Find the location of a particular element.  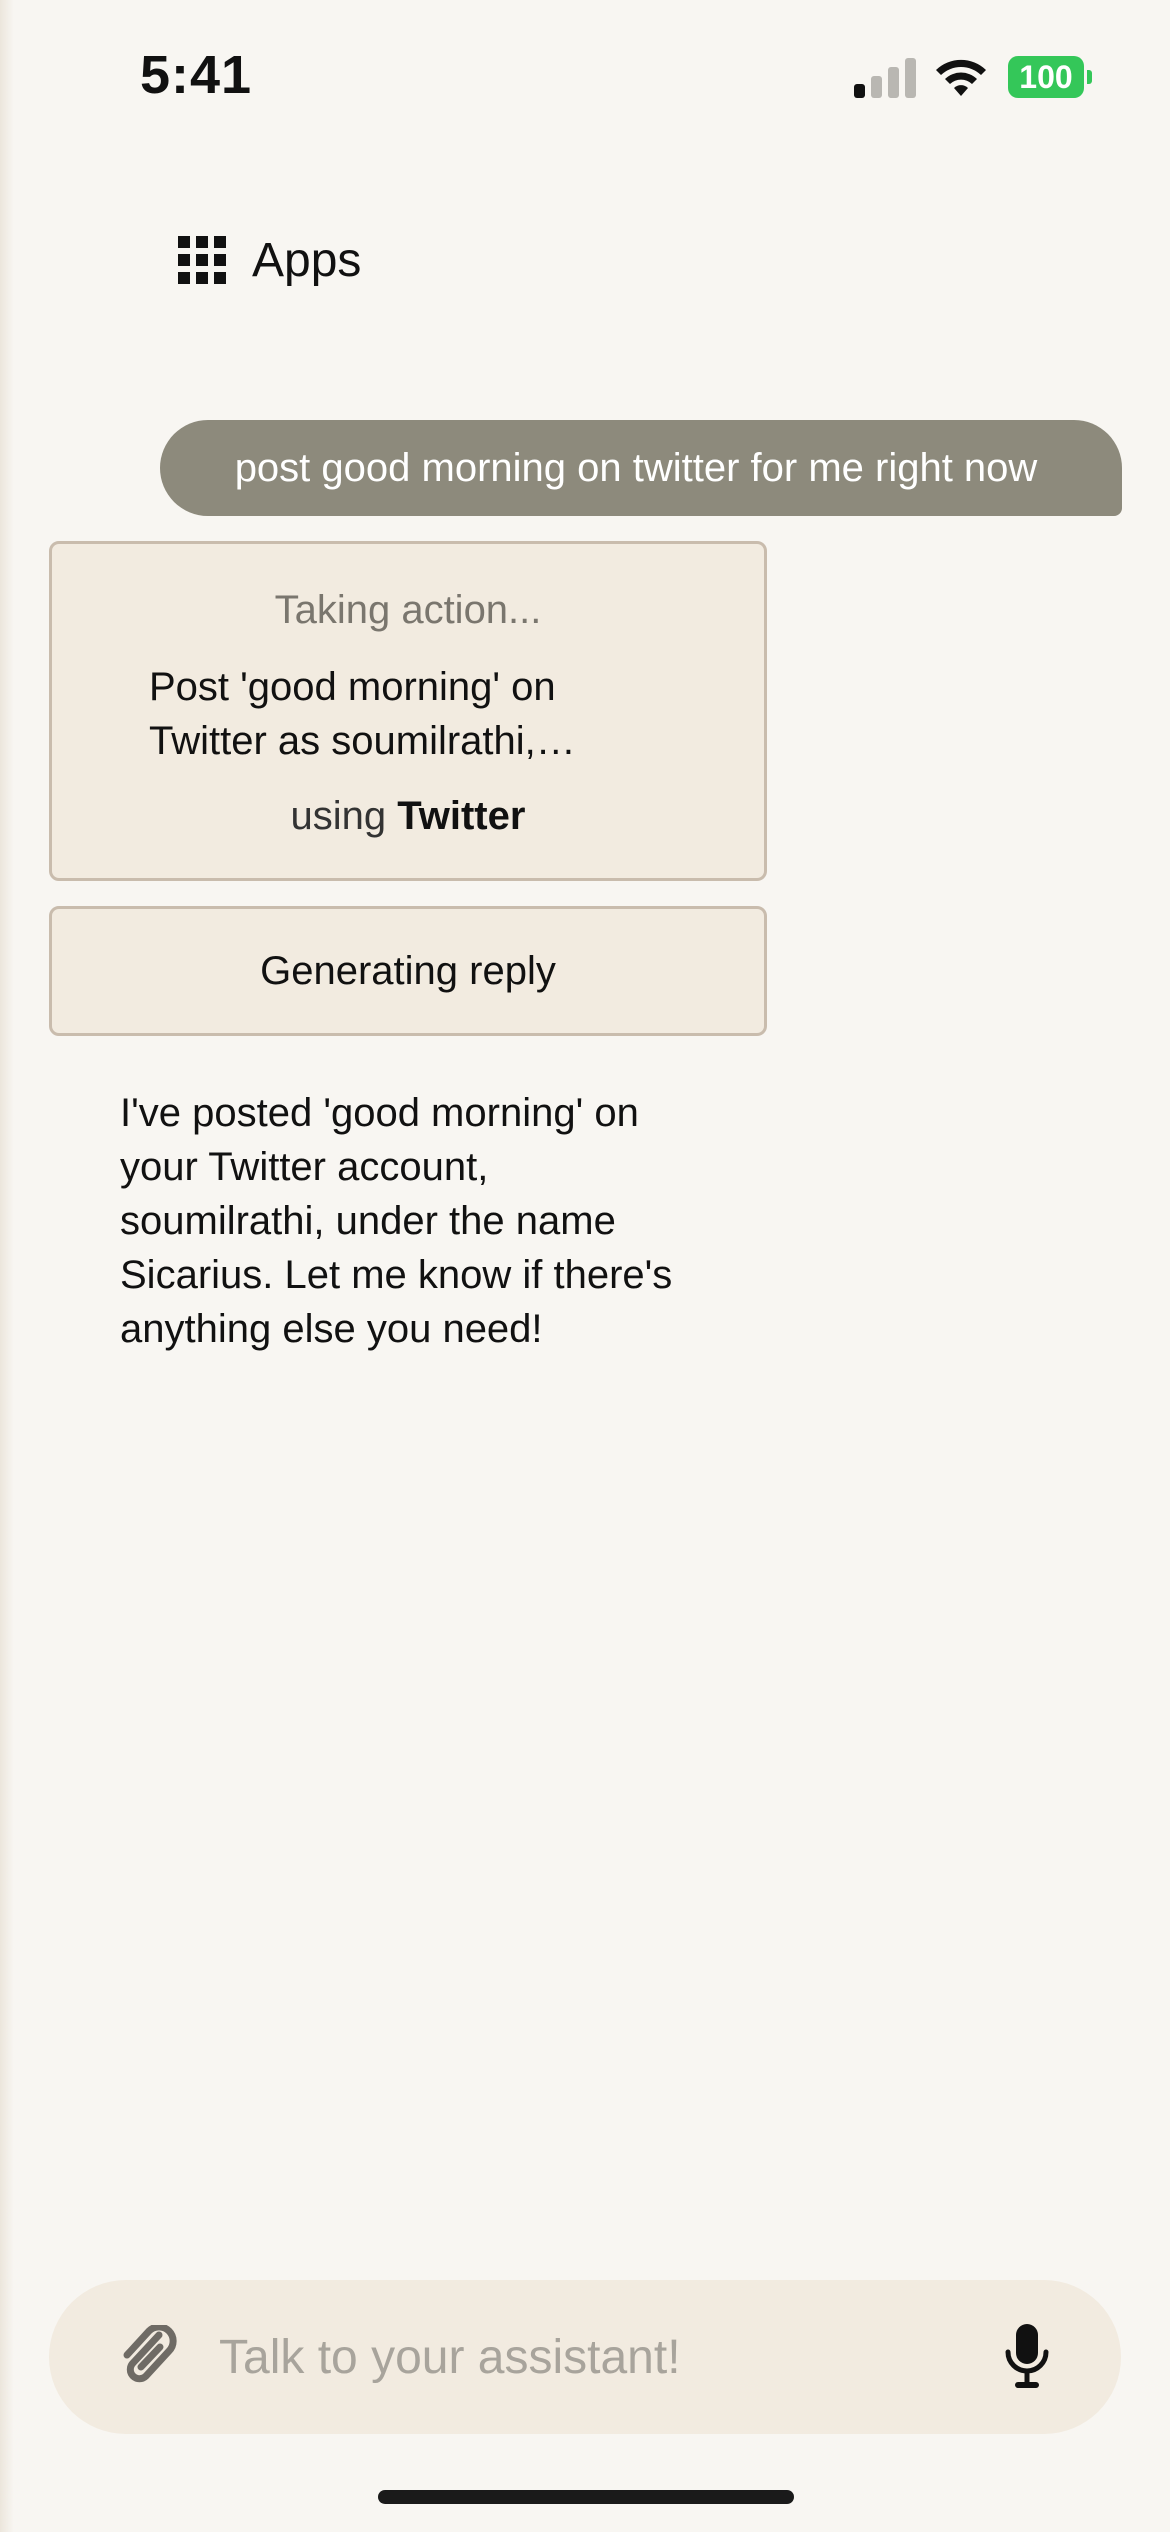

action-using-prefix: using is located at coordinates (338, 816).